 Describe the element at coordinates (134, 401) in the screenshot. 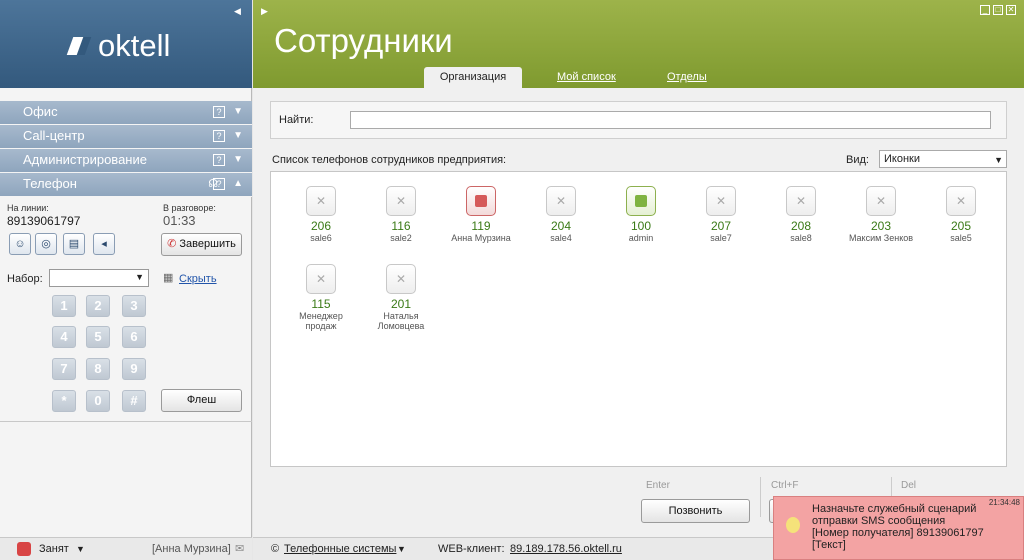

I see `key-hash: #` at that location.